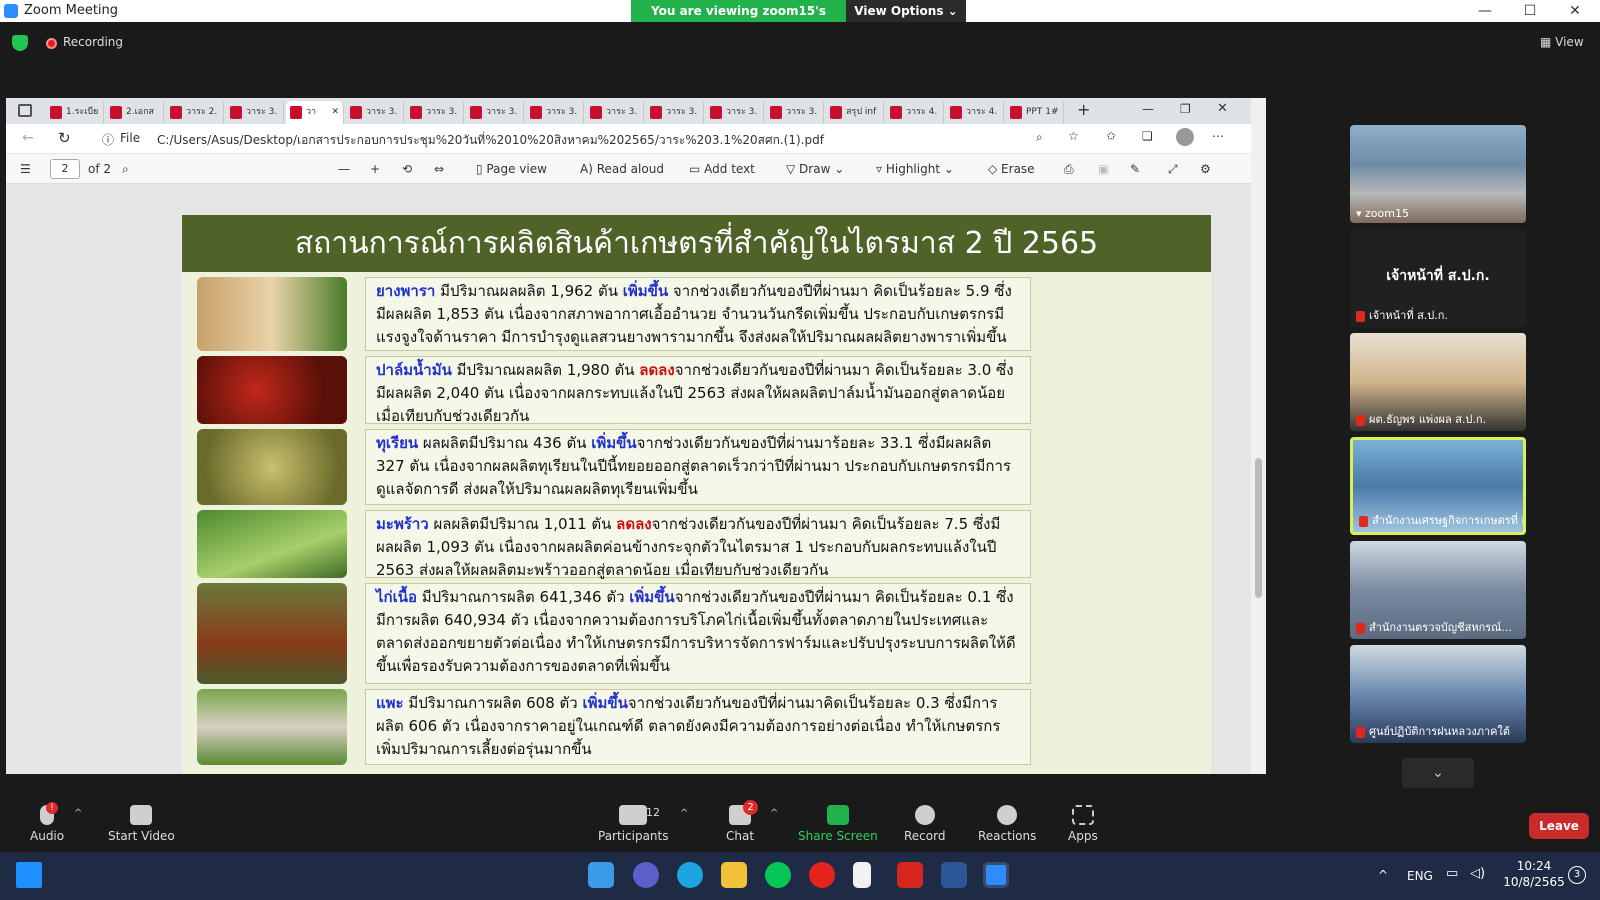  Describe the element at coordinates (1452, 873) in the screenshot. I see `network-icon: ▭` at that location.